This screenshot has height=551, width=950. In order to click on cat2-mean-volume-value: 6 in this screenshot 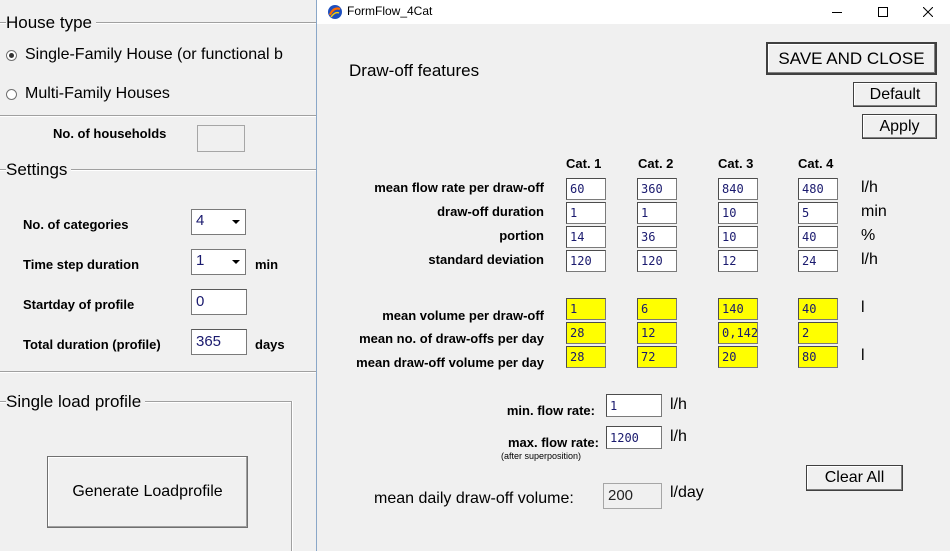, I will do `click(657, 309)`.